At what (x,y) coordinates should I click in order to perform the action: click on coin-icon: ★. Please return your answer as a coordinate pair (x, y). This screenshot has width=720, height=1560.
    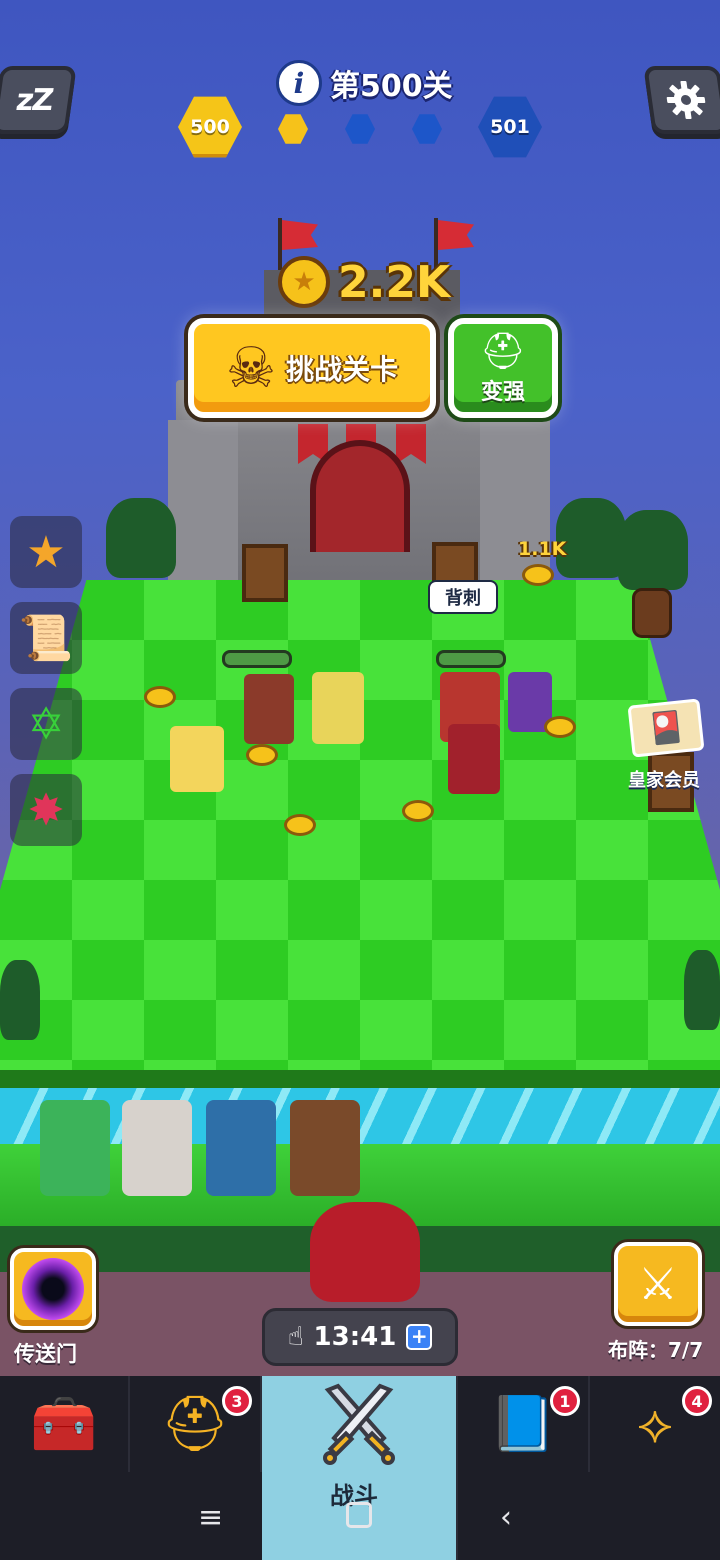
    Looking at the image, I should click on (304, 282).